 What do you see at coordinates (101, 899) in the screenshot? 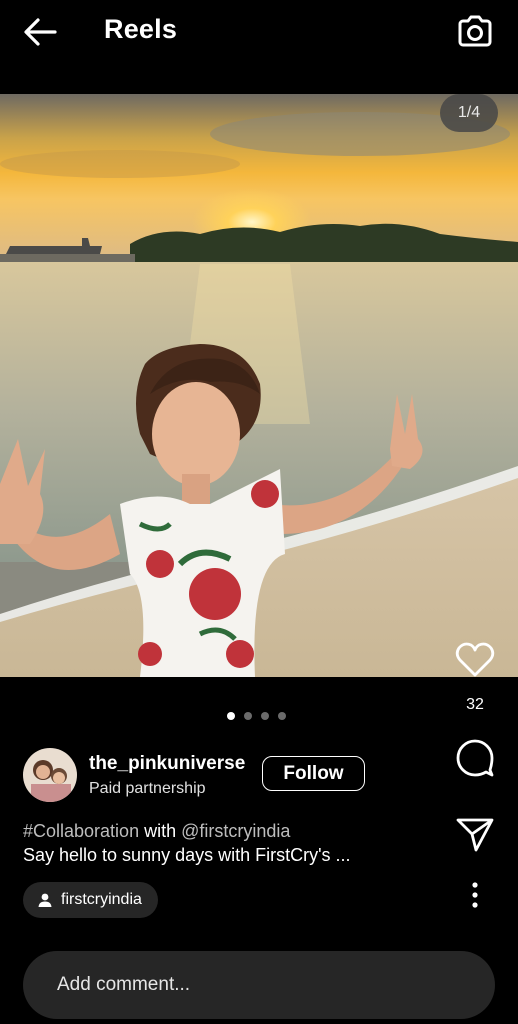
I see `tagged-user-label: firstcryindia` at bounding box center [101, 899].